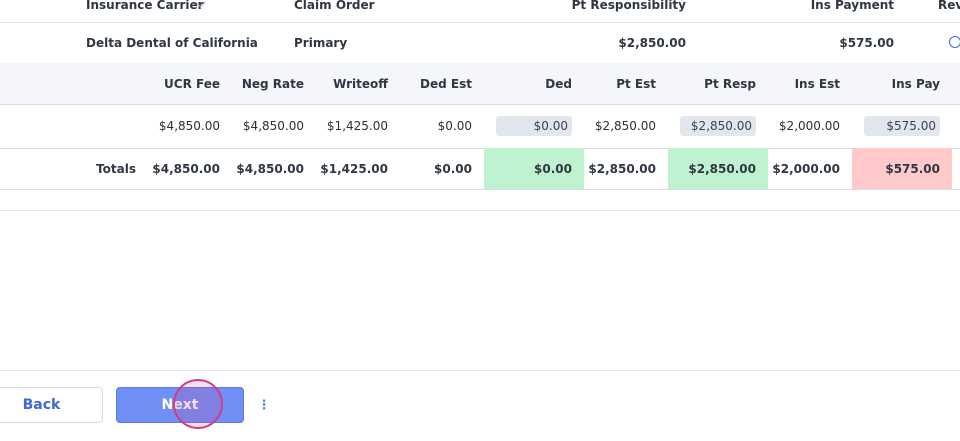 The image size is (960, 441). What do you see at coordinates (273, 126) in the screenshot?
I see `neg-rate-value: $4,850.00` at bounding box center [273, 126].